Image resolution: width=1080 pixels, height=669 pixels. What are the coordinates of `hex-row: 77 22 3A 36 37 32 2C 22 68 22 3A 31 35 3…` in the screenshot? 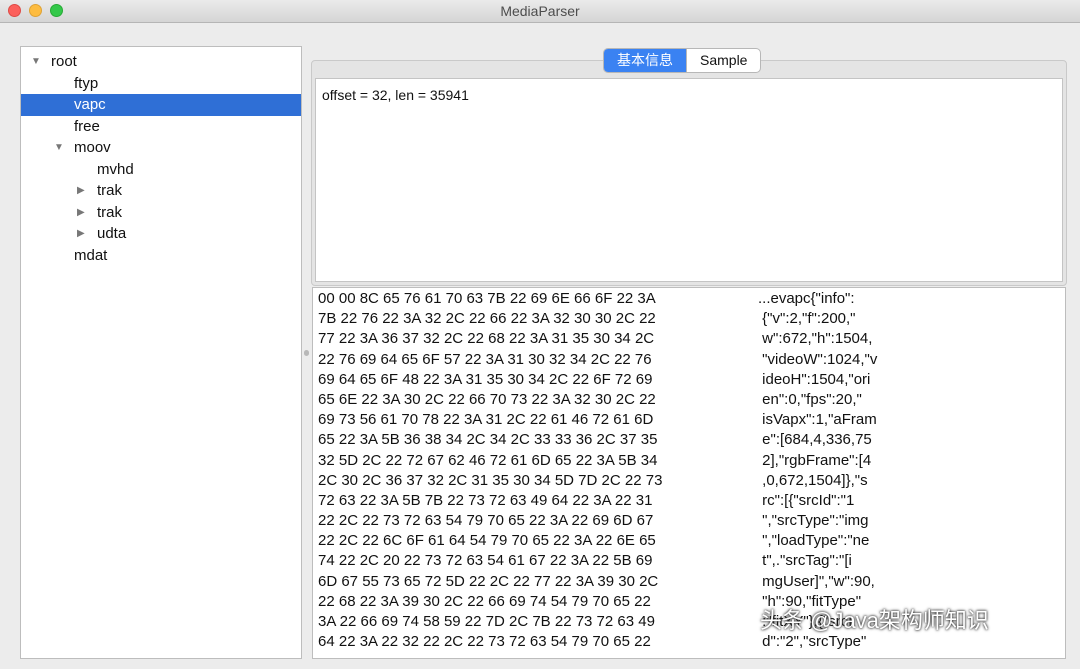 It's located at (689, 340).